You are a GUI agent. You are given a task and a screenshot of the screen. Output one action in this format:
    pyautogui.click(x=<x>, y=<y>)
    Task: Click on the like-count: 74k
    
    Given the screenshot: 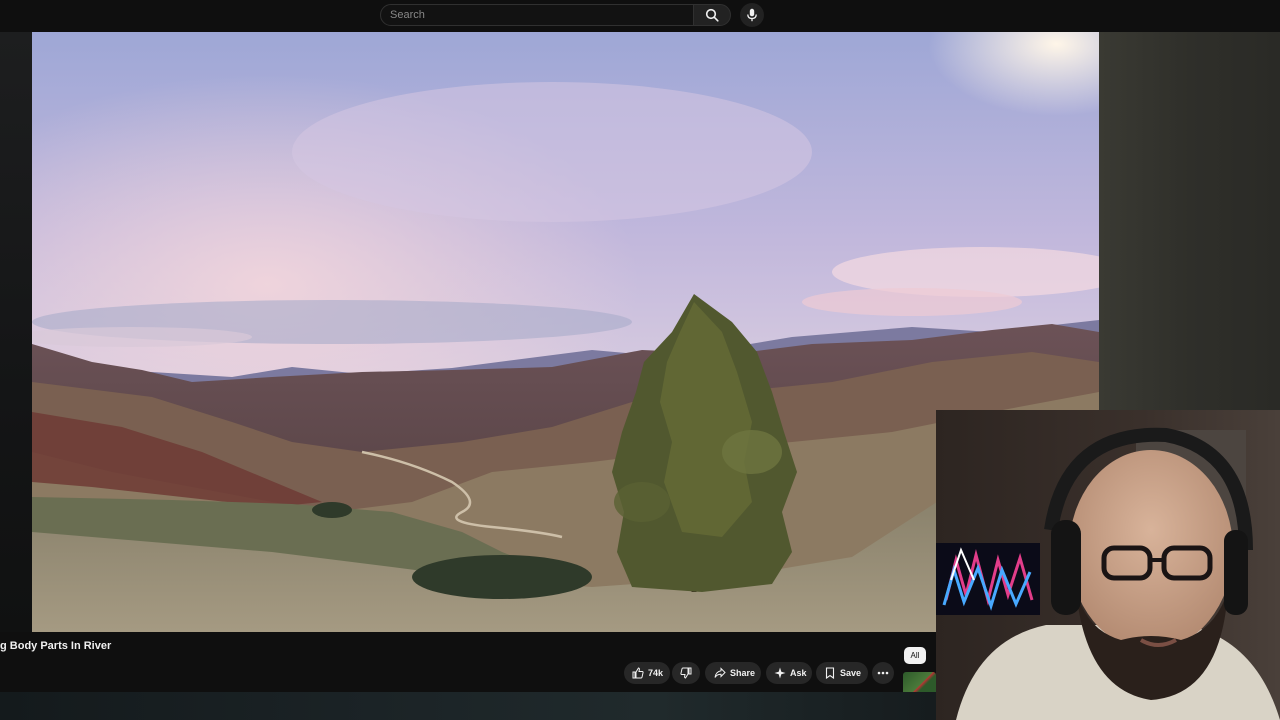 What is the action you would take?
    pyautogui.click(x=656, y=673)
    